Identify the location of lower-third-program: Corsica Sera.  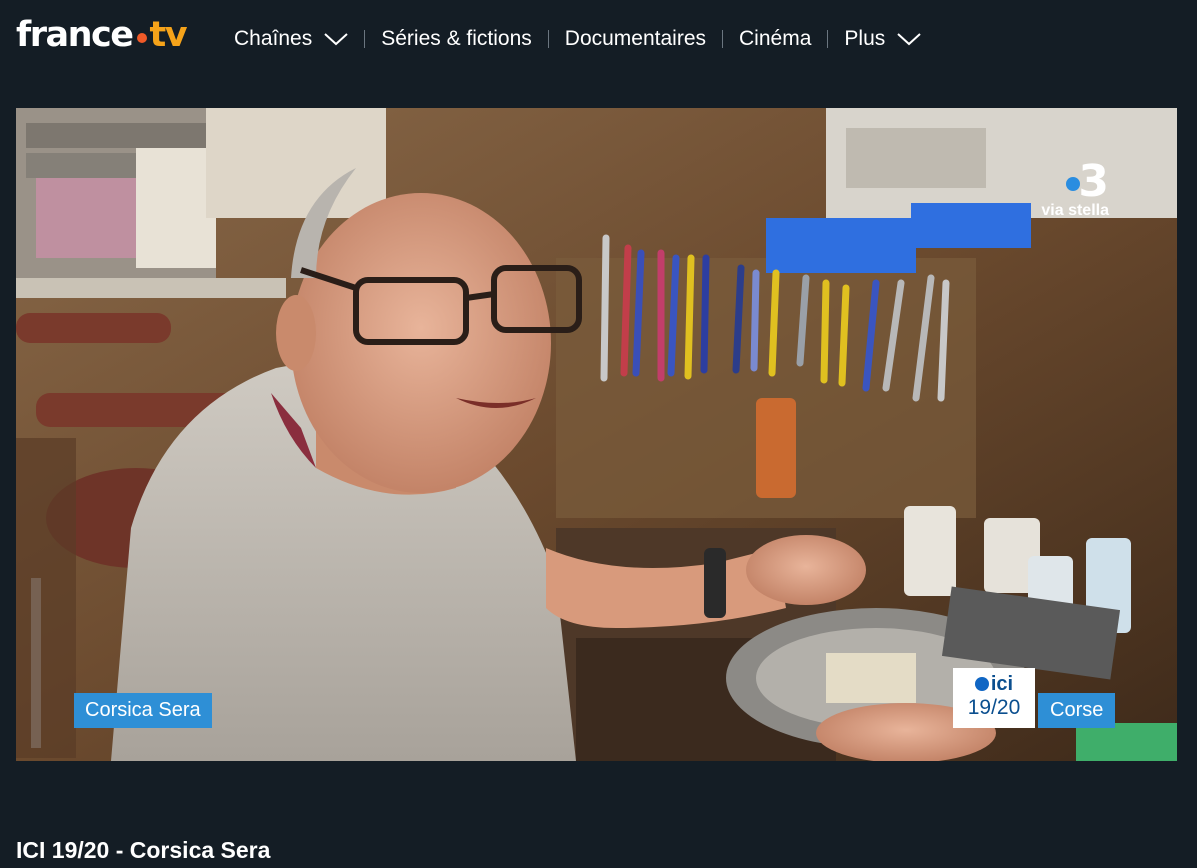
(143, 710).